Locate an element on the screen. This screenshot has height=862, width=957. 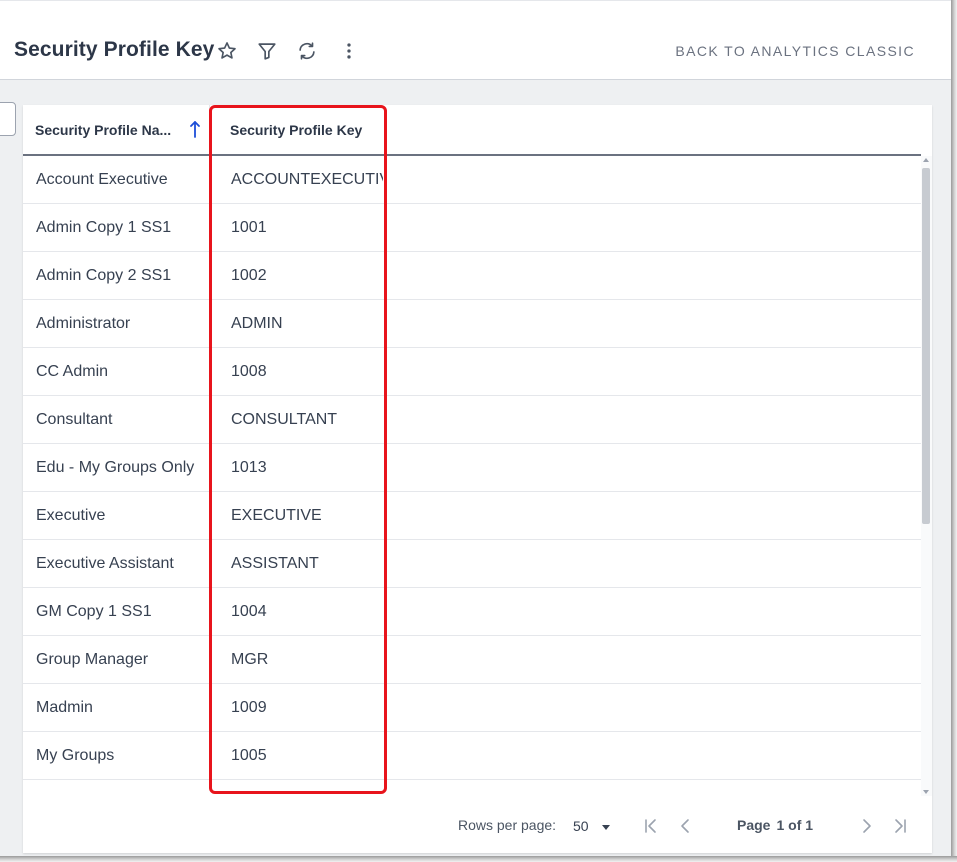
vertical-scrollbar is located at coordinates (926, 476).